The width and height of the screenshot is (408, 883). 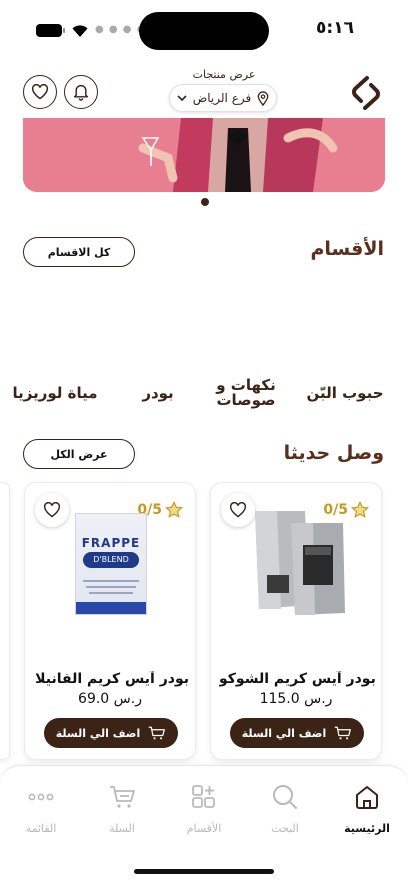 I want to click on favorites-button, so click(x=40, y=92).